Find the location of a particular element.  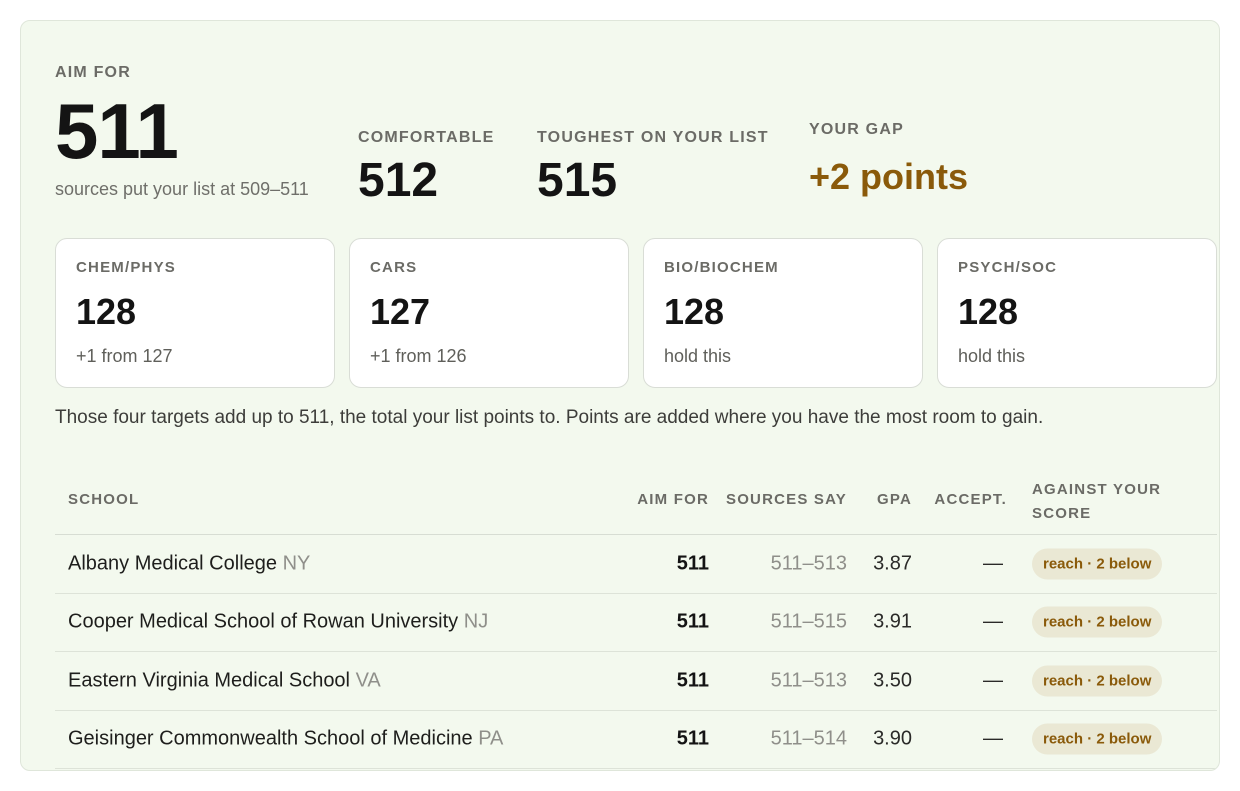

header-school: SCHOOL is located at coordinates (103, 499).